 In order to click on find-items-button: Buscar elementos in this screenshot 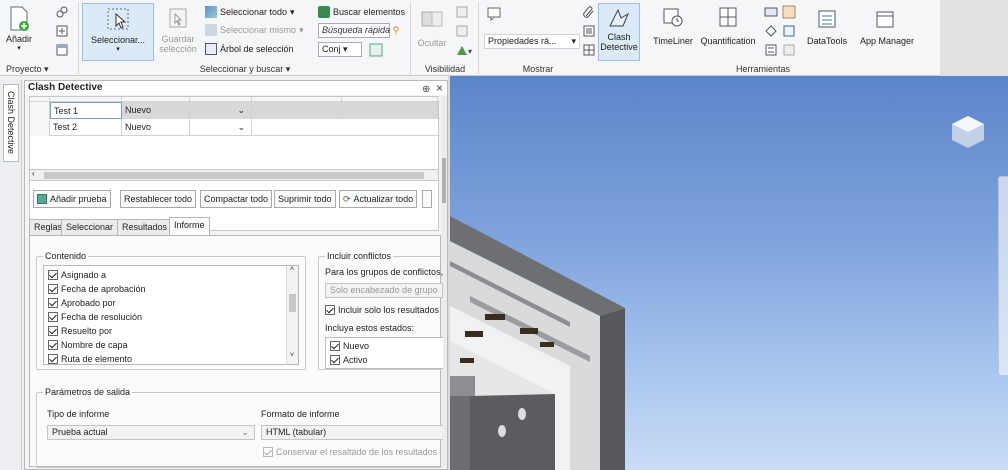, I will do `click(361, 12)`.